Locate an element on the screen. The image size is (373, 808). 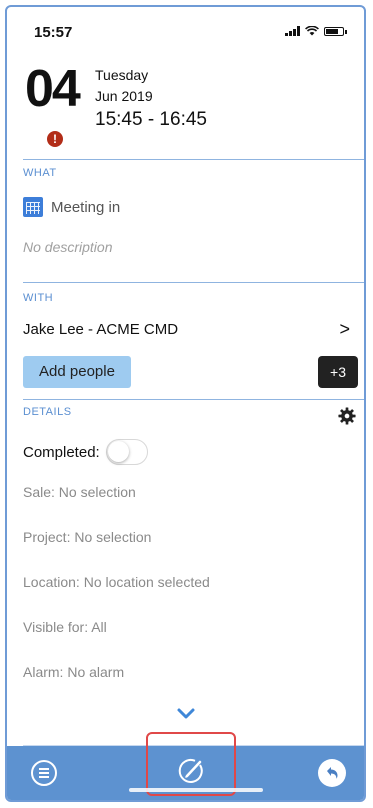
alert-icon: ! is located at coordinates (55, 139).